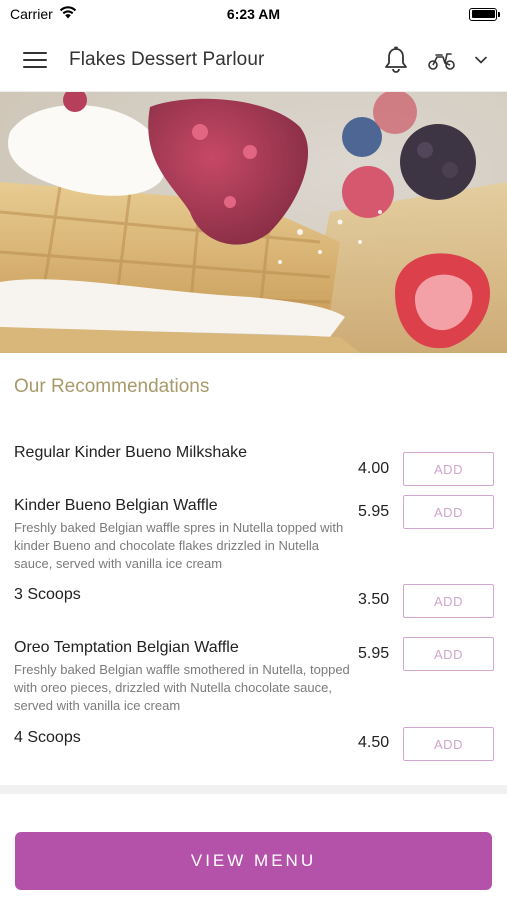 This screenshot has height=900, width=507. I want to click on item-name: Regular Kinder Bueno Milkshake, so click(131, 452).